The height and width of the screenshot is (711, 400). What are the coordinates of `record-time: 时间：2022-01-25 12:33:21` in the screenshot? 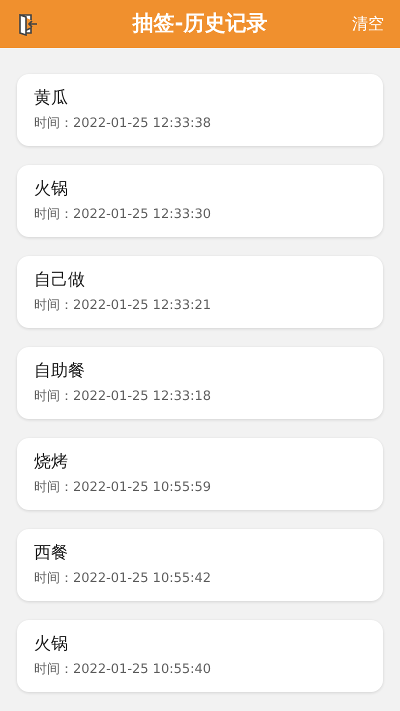 It's located at (123, 306).